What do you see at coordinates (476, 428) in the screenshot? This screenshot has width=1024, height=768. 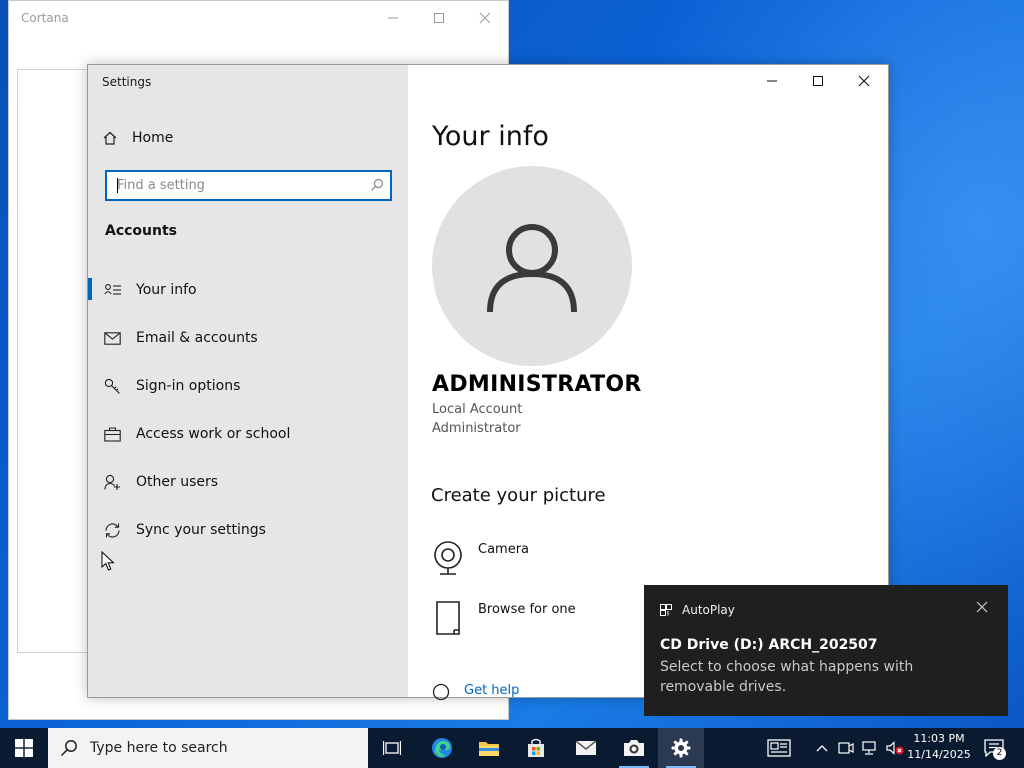 I see `account-role: Administrator` at bounding box center [476, 428].